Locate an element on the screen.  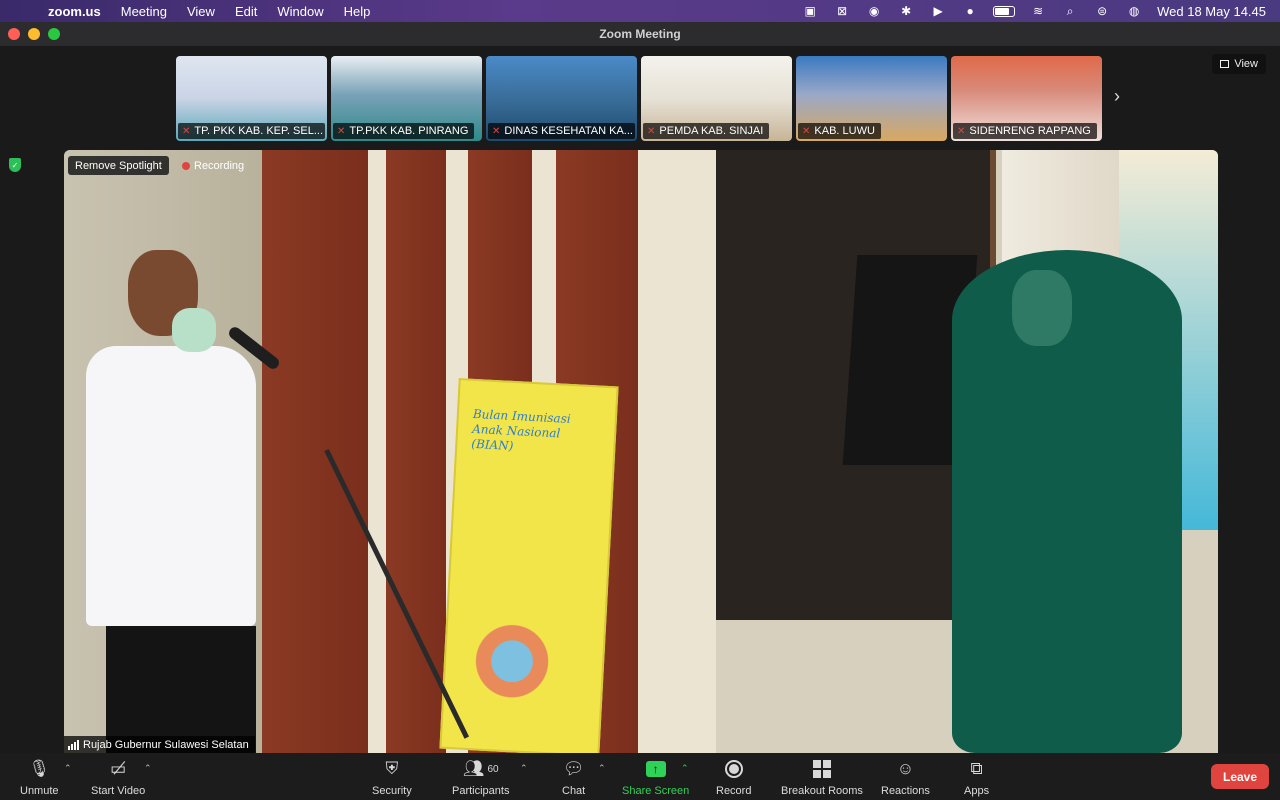
start-video-label: Start Video is located at coordinates (118, 791).